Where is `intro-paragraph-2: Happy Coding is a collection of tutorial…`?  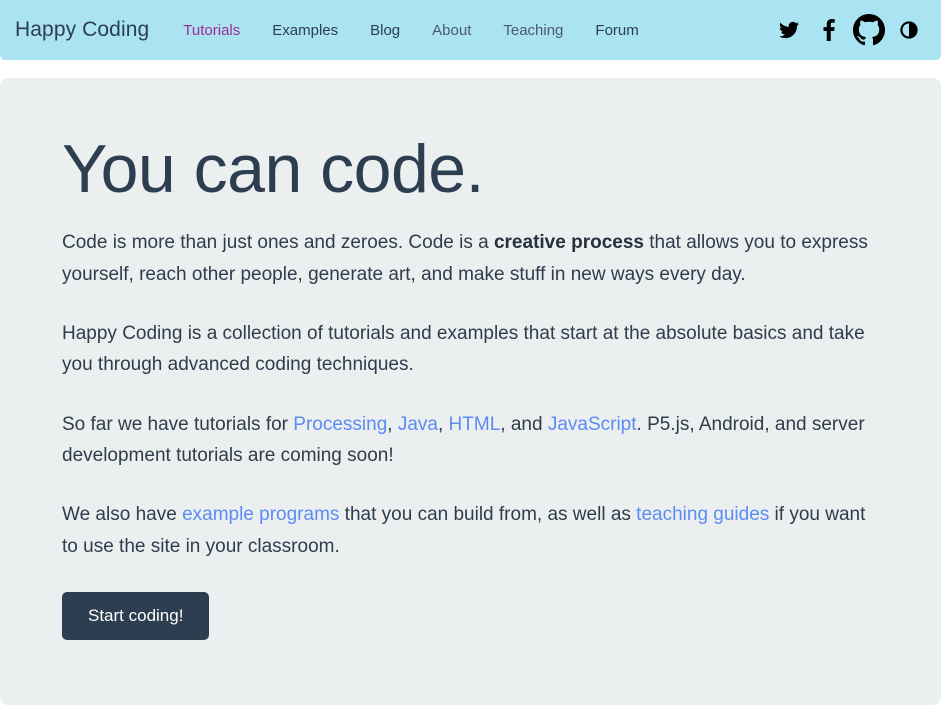
intro-paragraph-2: Happy Coding is a collection of tutorial… is located at coordinates (463, 349).